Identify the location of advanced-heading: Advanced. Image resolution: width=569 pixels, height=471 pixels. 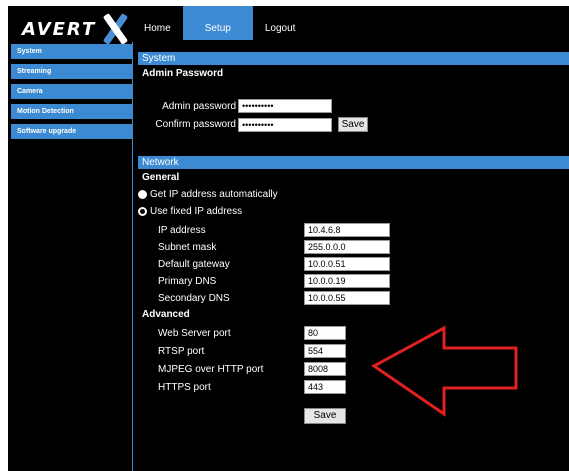
(166, 314).